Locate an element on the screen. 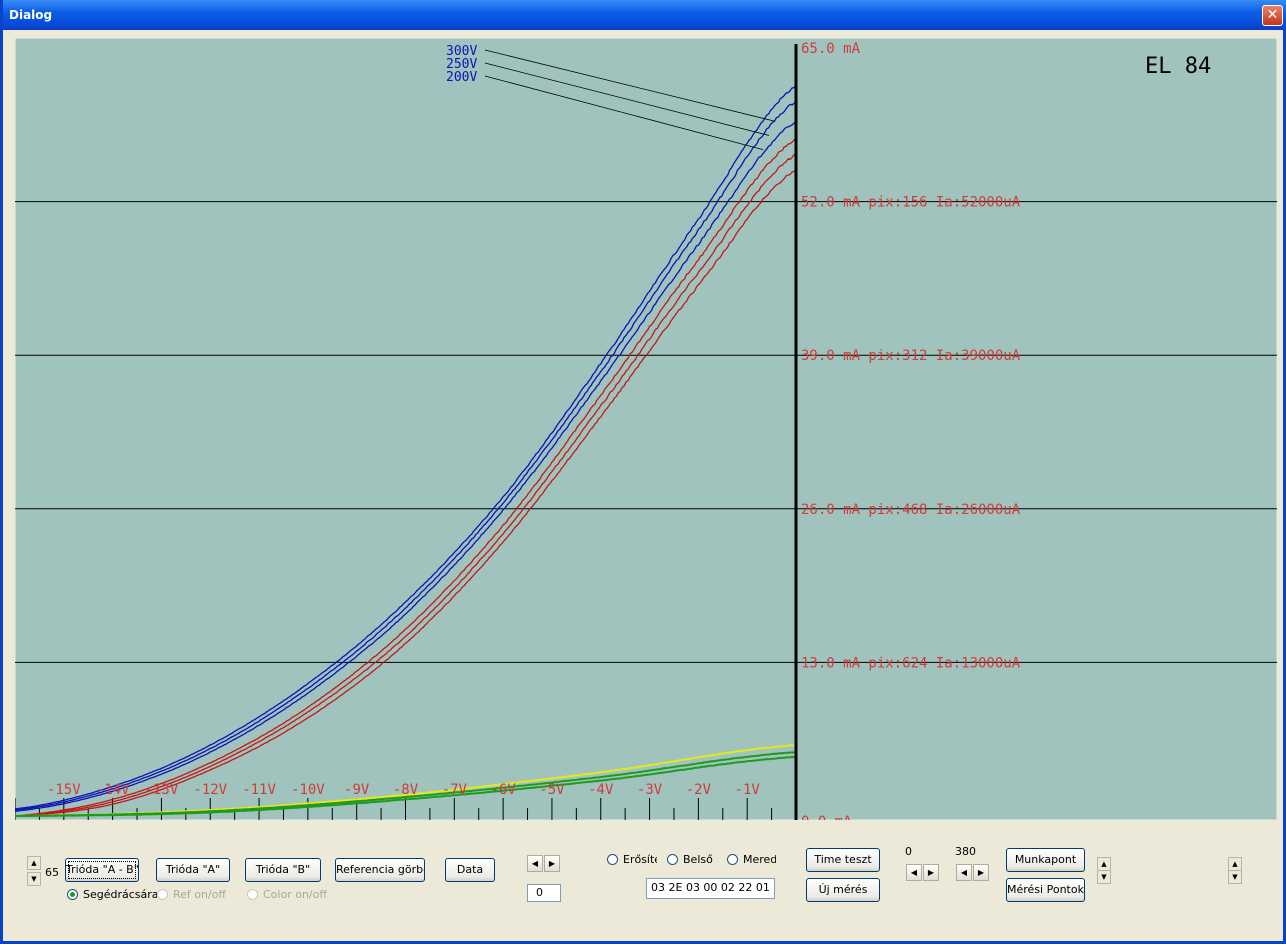  y-axis-label: 0.0 mA is located at coordinates (826, 817).